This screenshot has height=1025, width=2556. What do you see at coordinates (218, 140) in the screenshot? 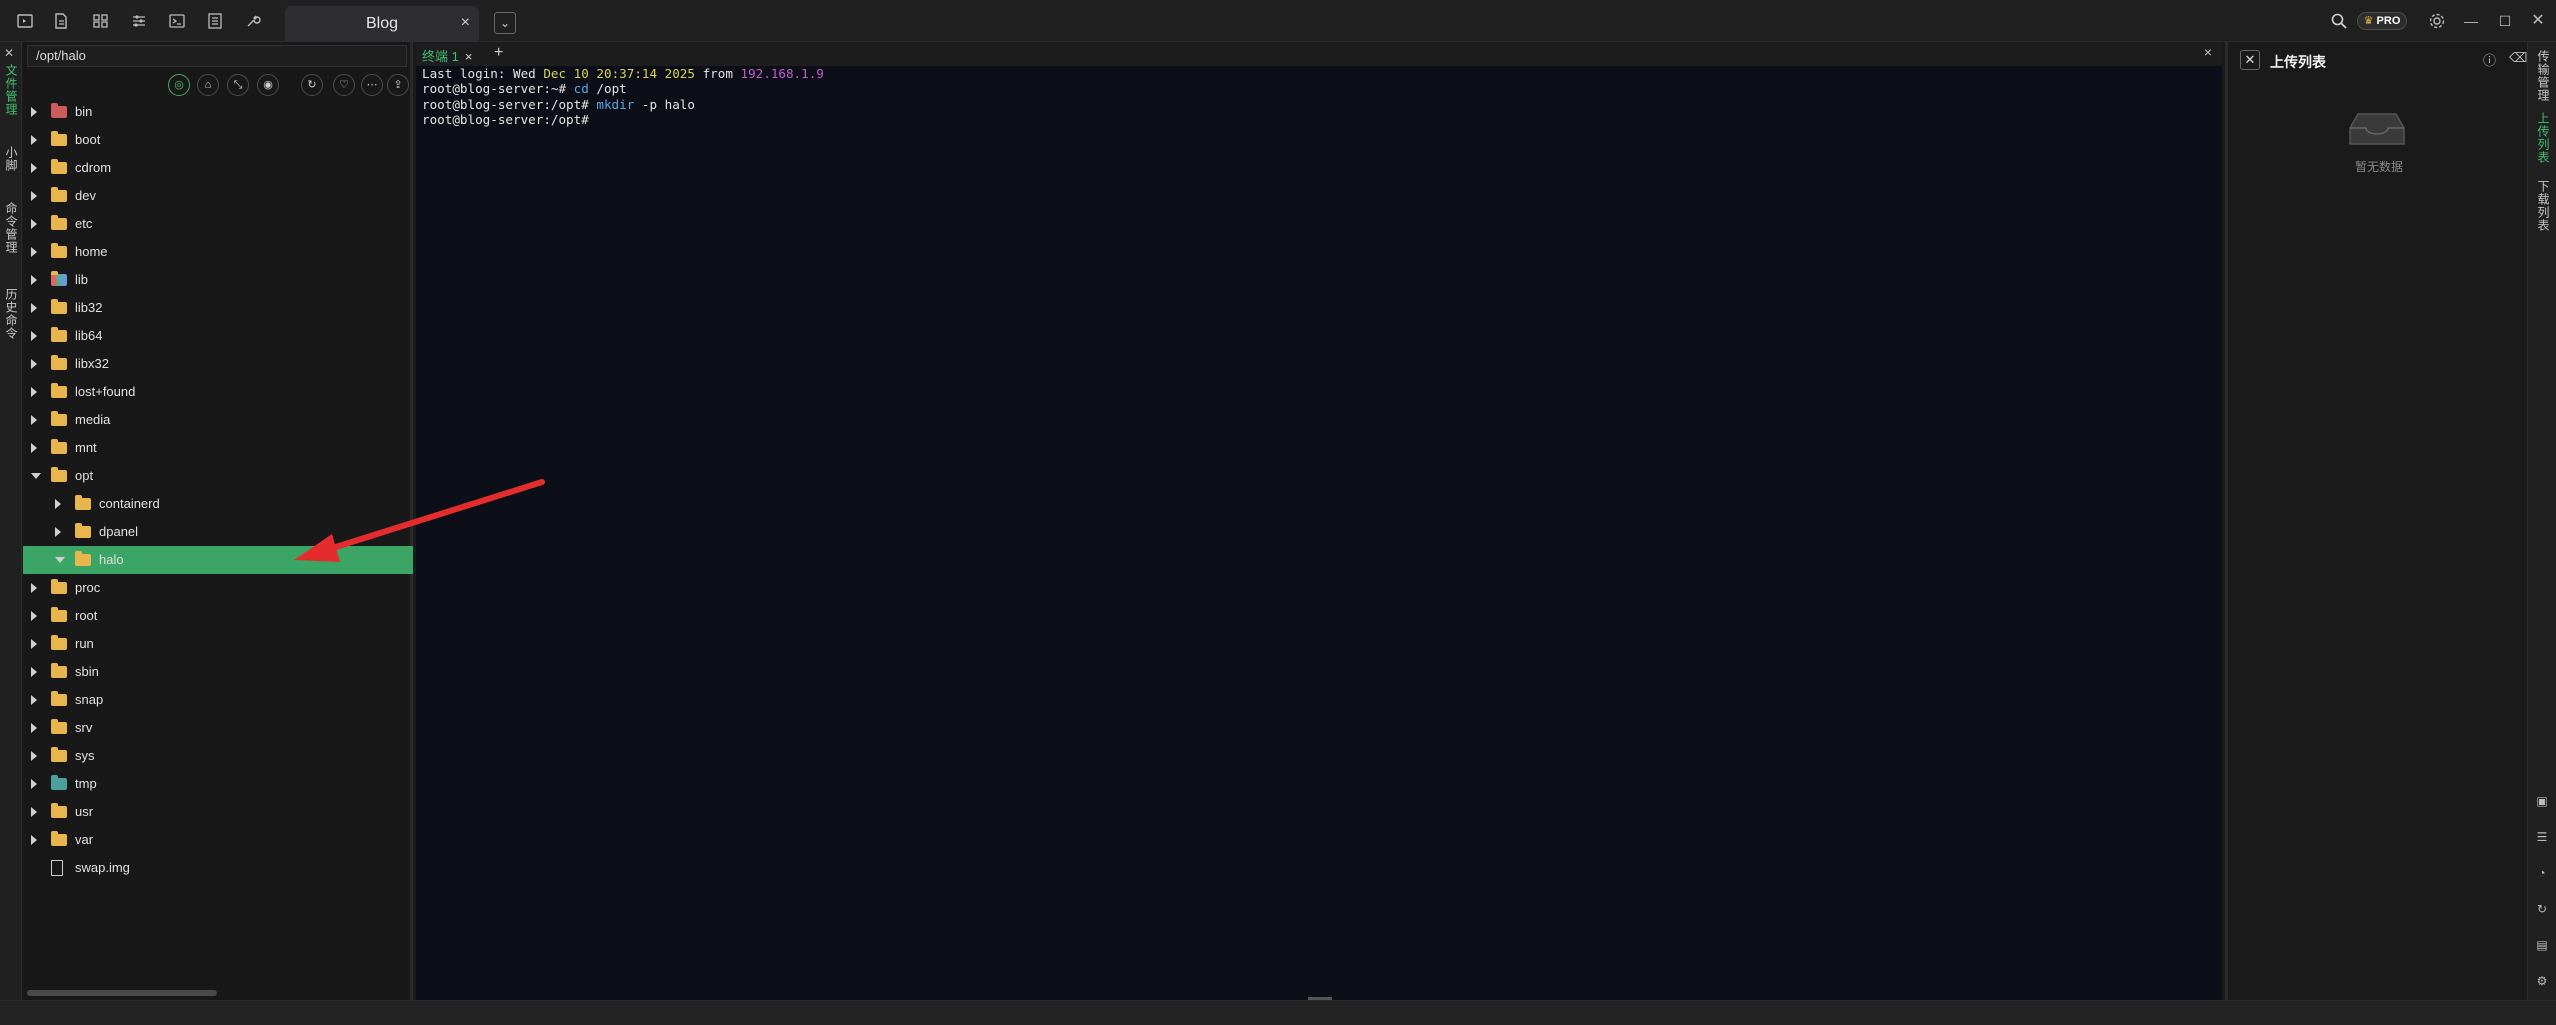
I see `tree-row-boot: boot` at bounding box center [218, 140].